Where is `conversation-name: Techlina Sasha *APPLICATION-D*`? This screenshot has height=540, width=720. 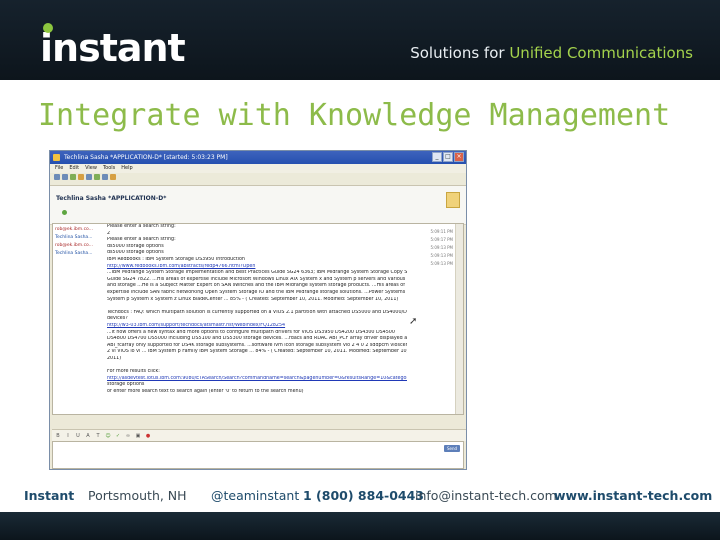 conversation-name: Techlina Sasha *APPLICATION-D* is located at coordinates (111, 198).